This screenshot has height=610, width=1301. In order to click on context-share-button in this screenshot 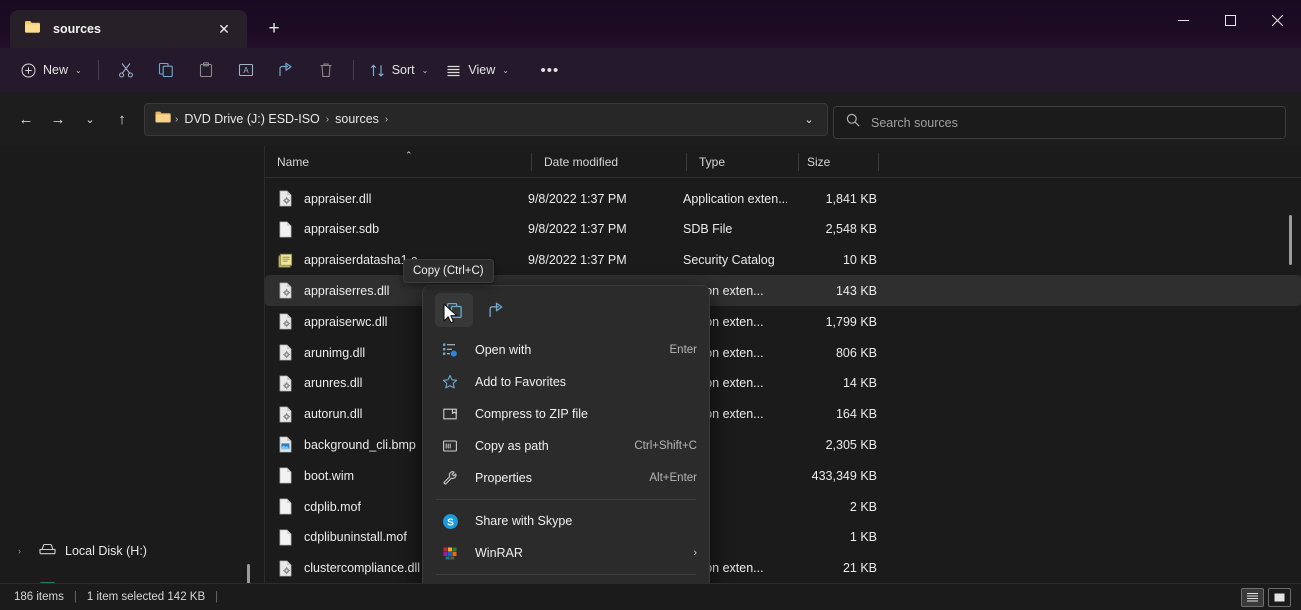, I will do `click(496, 310)`.